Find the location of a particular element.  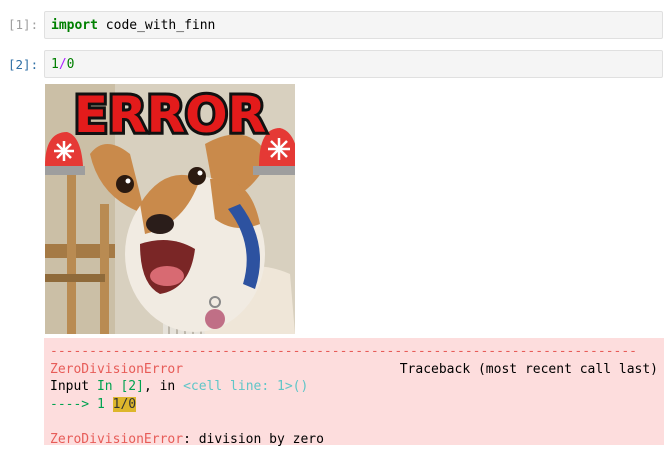

module-name: code_with_finn is located at coordinates (160, 25).